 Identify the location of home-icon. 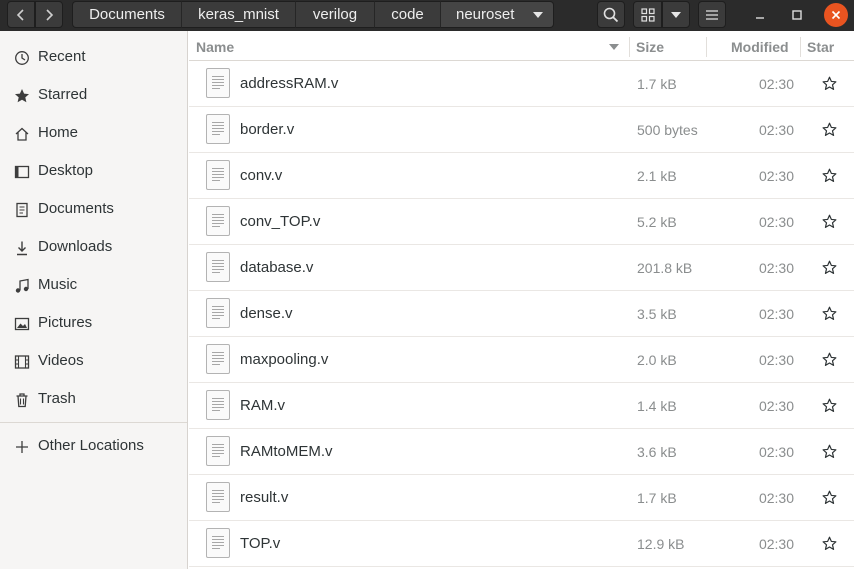
(22, 134).